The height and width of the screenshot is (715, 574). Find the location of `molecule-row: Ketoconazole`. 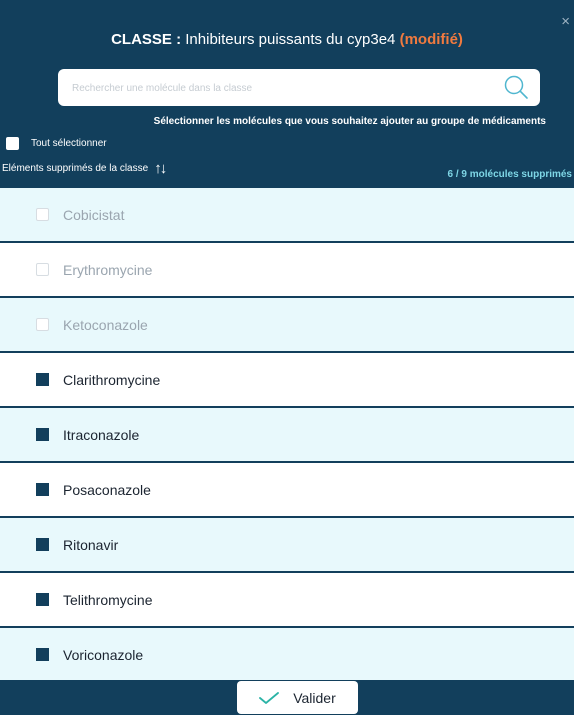

molecule-row: Ketoconazole is located at coordinates (287, 324).